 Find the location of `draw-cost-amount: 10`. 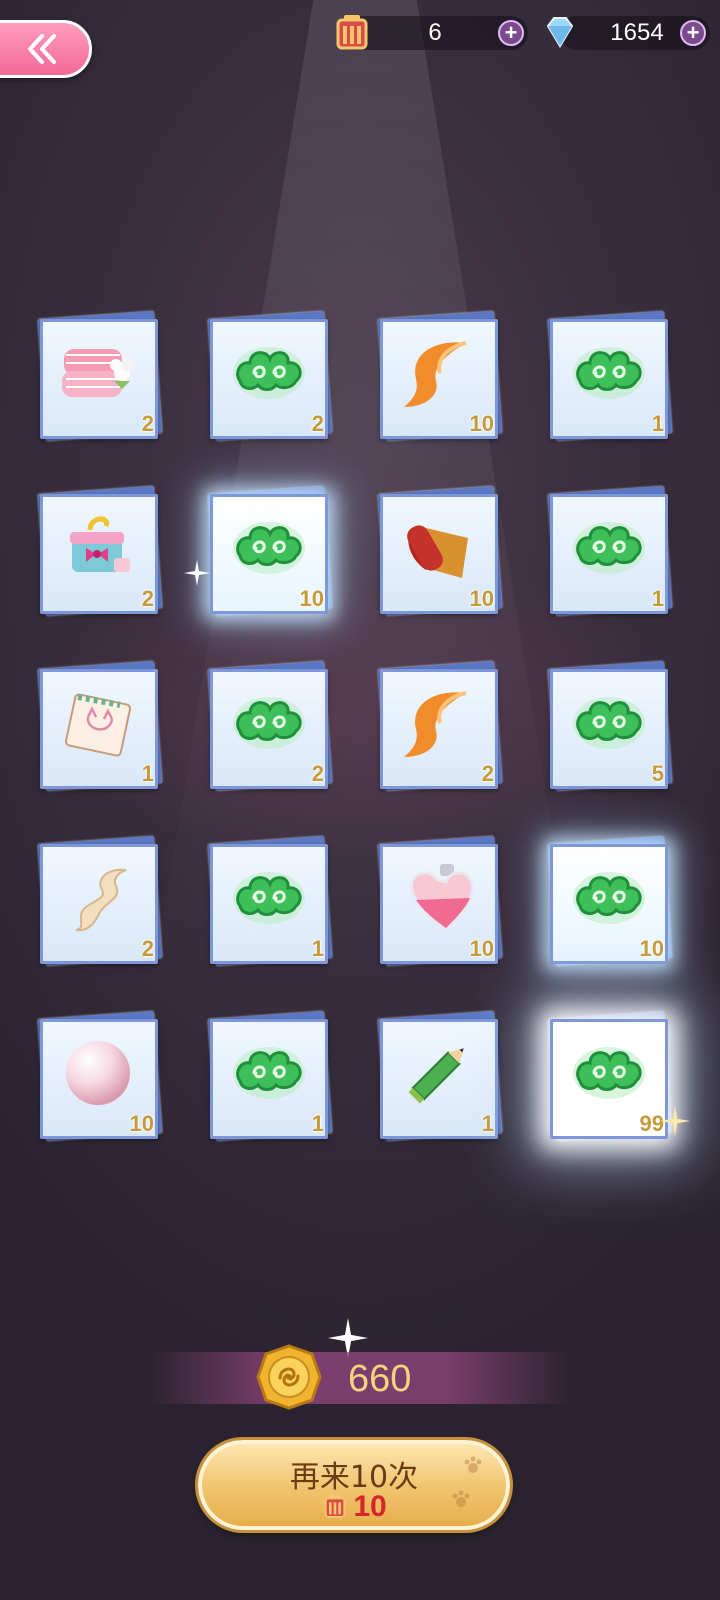

draw-cost-amount: 10 is located at coordinates (370, 1506).